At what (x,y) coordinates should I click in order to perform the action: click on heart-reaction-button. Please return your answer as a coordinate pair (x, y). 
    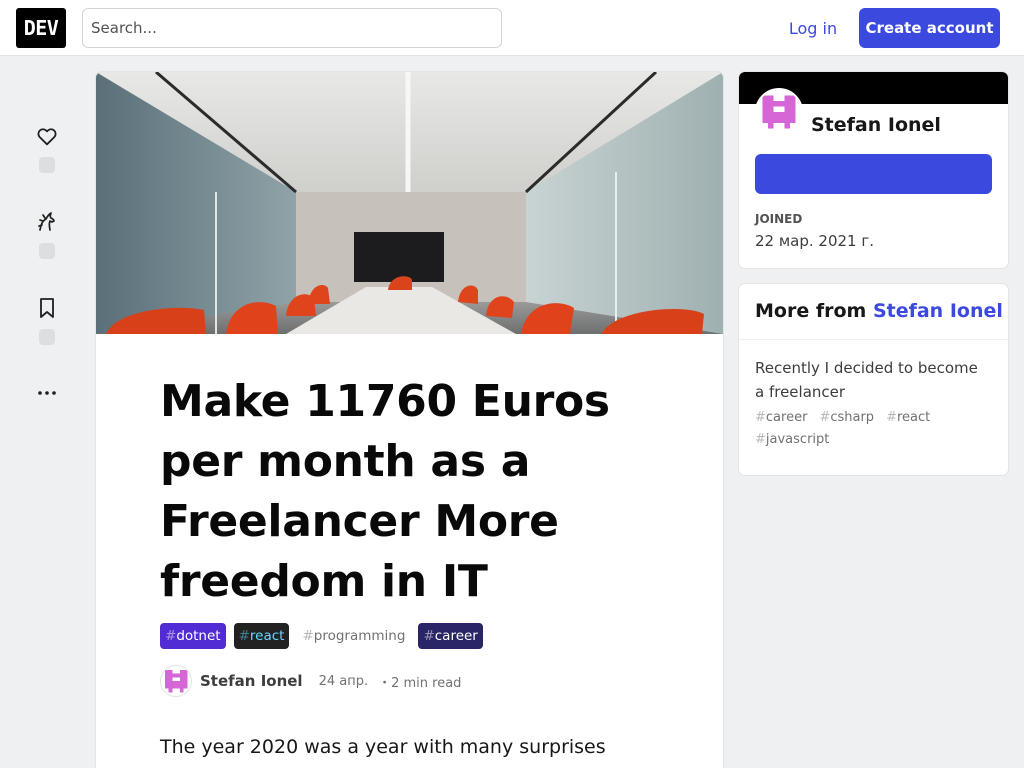
    Looking at the image, I should click on (47, 148).